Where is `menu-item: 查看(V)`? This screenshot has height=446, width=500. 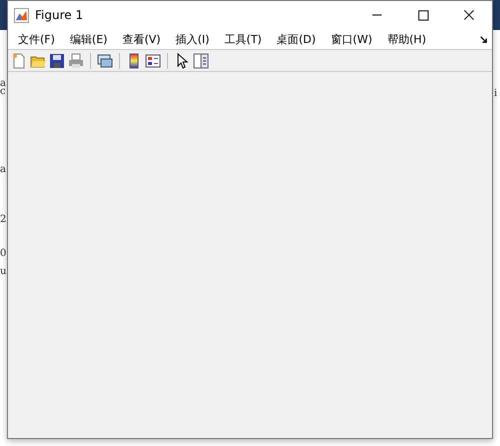 menu-item: 查看(V) is located at coordinates (141, 39).